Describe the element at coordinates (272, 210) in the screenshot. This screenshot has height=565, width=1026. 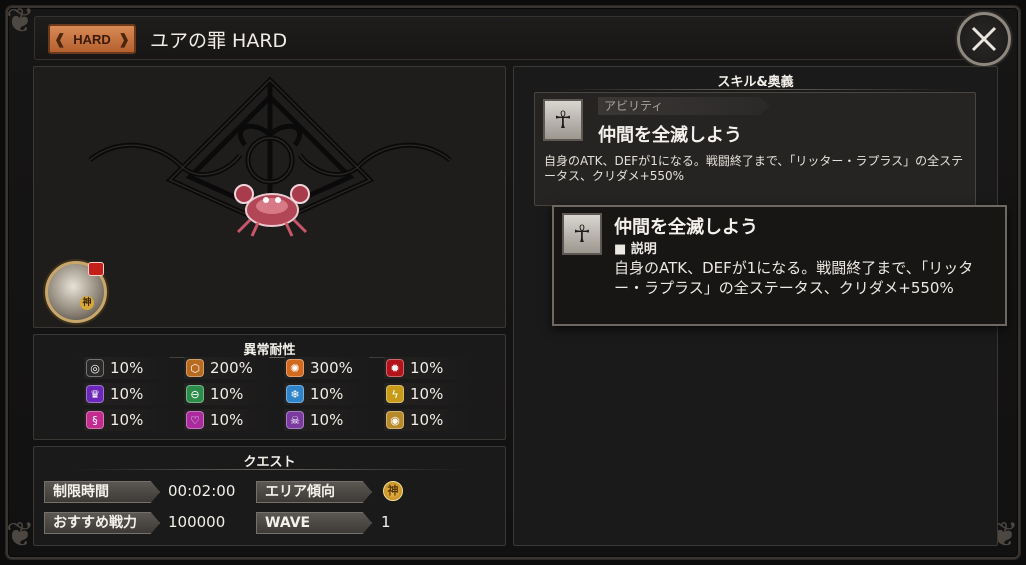
I see `enemy-crab-sprite` at that location.